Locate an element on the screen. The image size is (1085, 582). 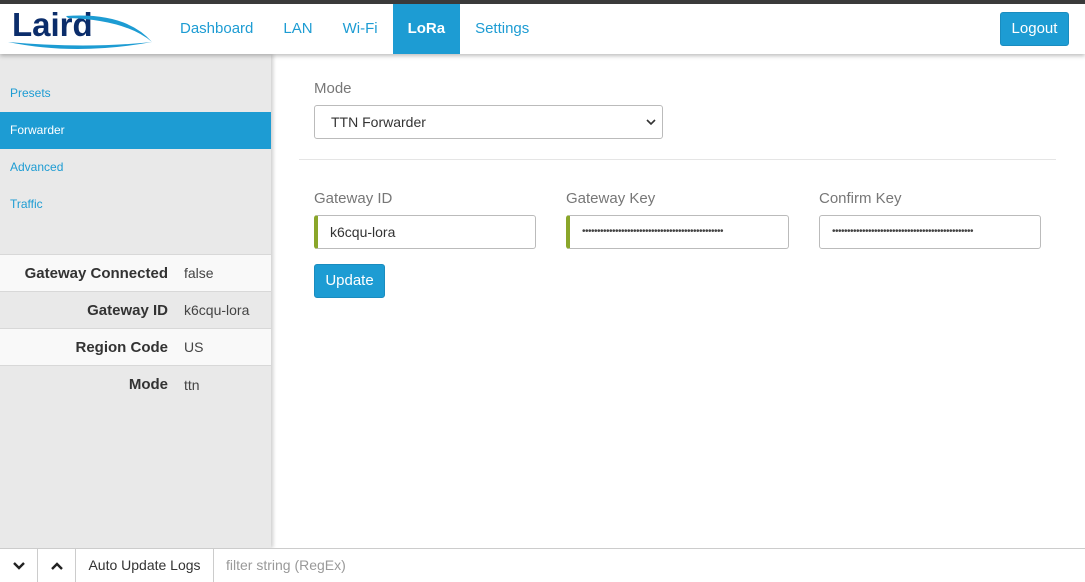
nav-wifi: Wi-Fi is located at coordinates (360, 29).